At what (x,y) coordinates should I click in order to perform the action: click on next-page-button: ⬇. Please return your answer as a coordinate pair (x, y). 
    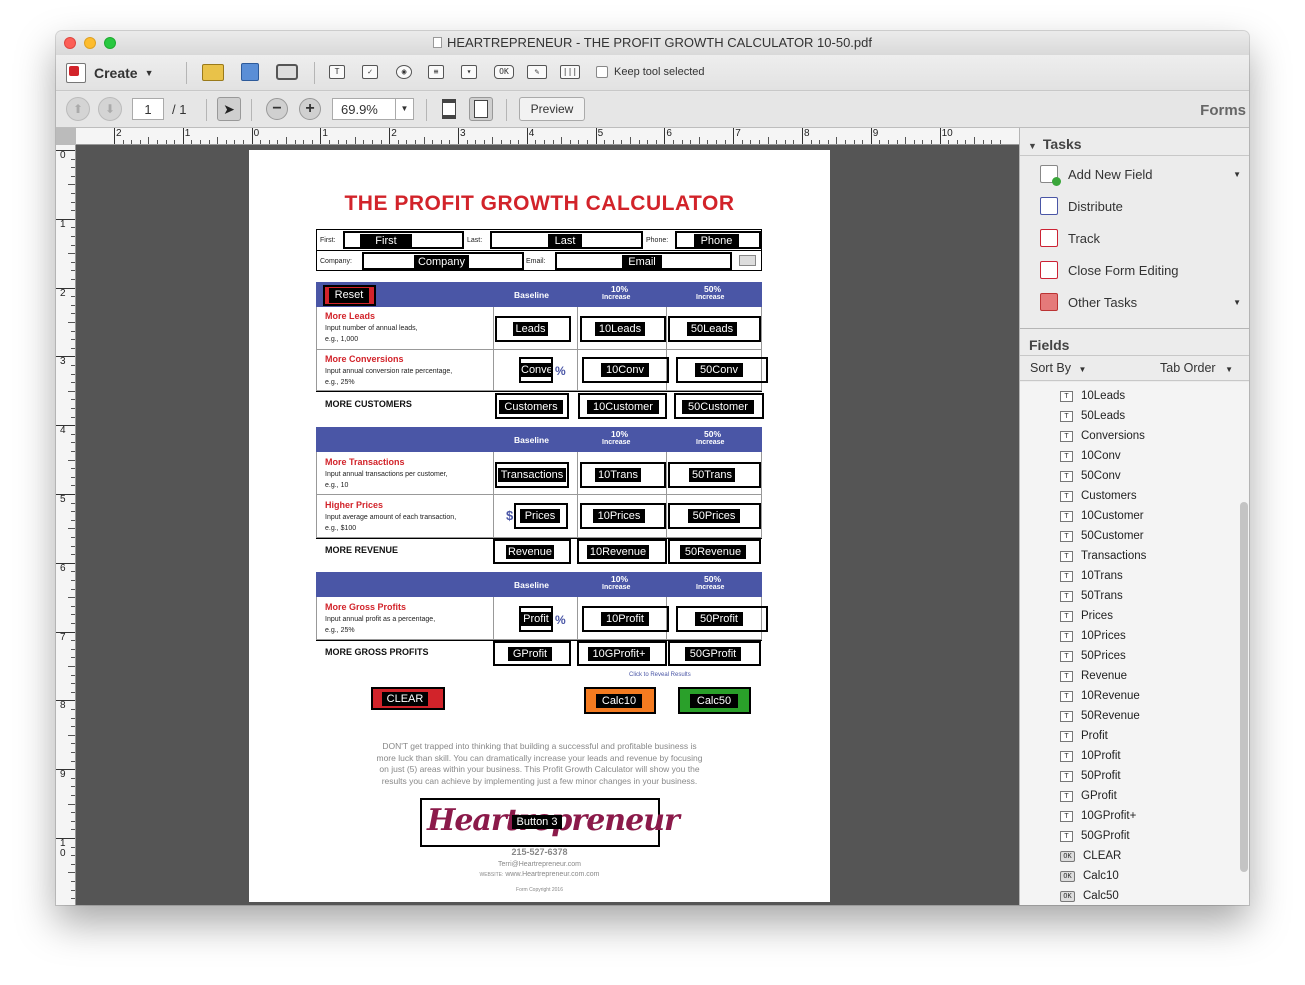
    Looking at the image, I should click on (110, 109).